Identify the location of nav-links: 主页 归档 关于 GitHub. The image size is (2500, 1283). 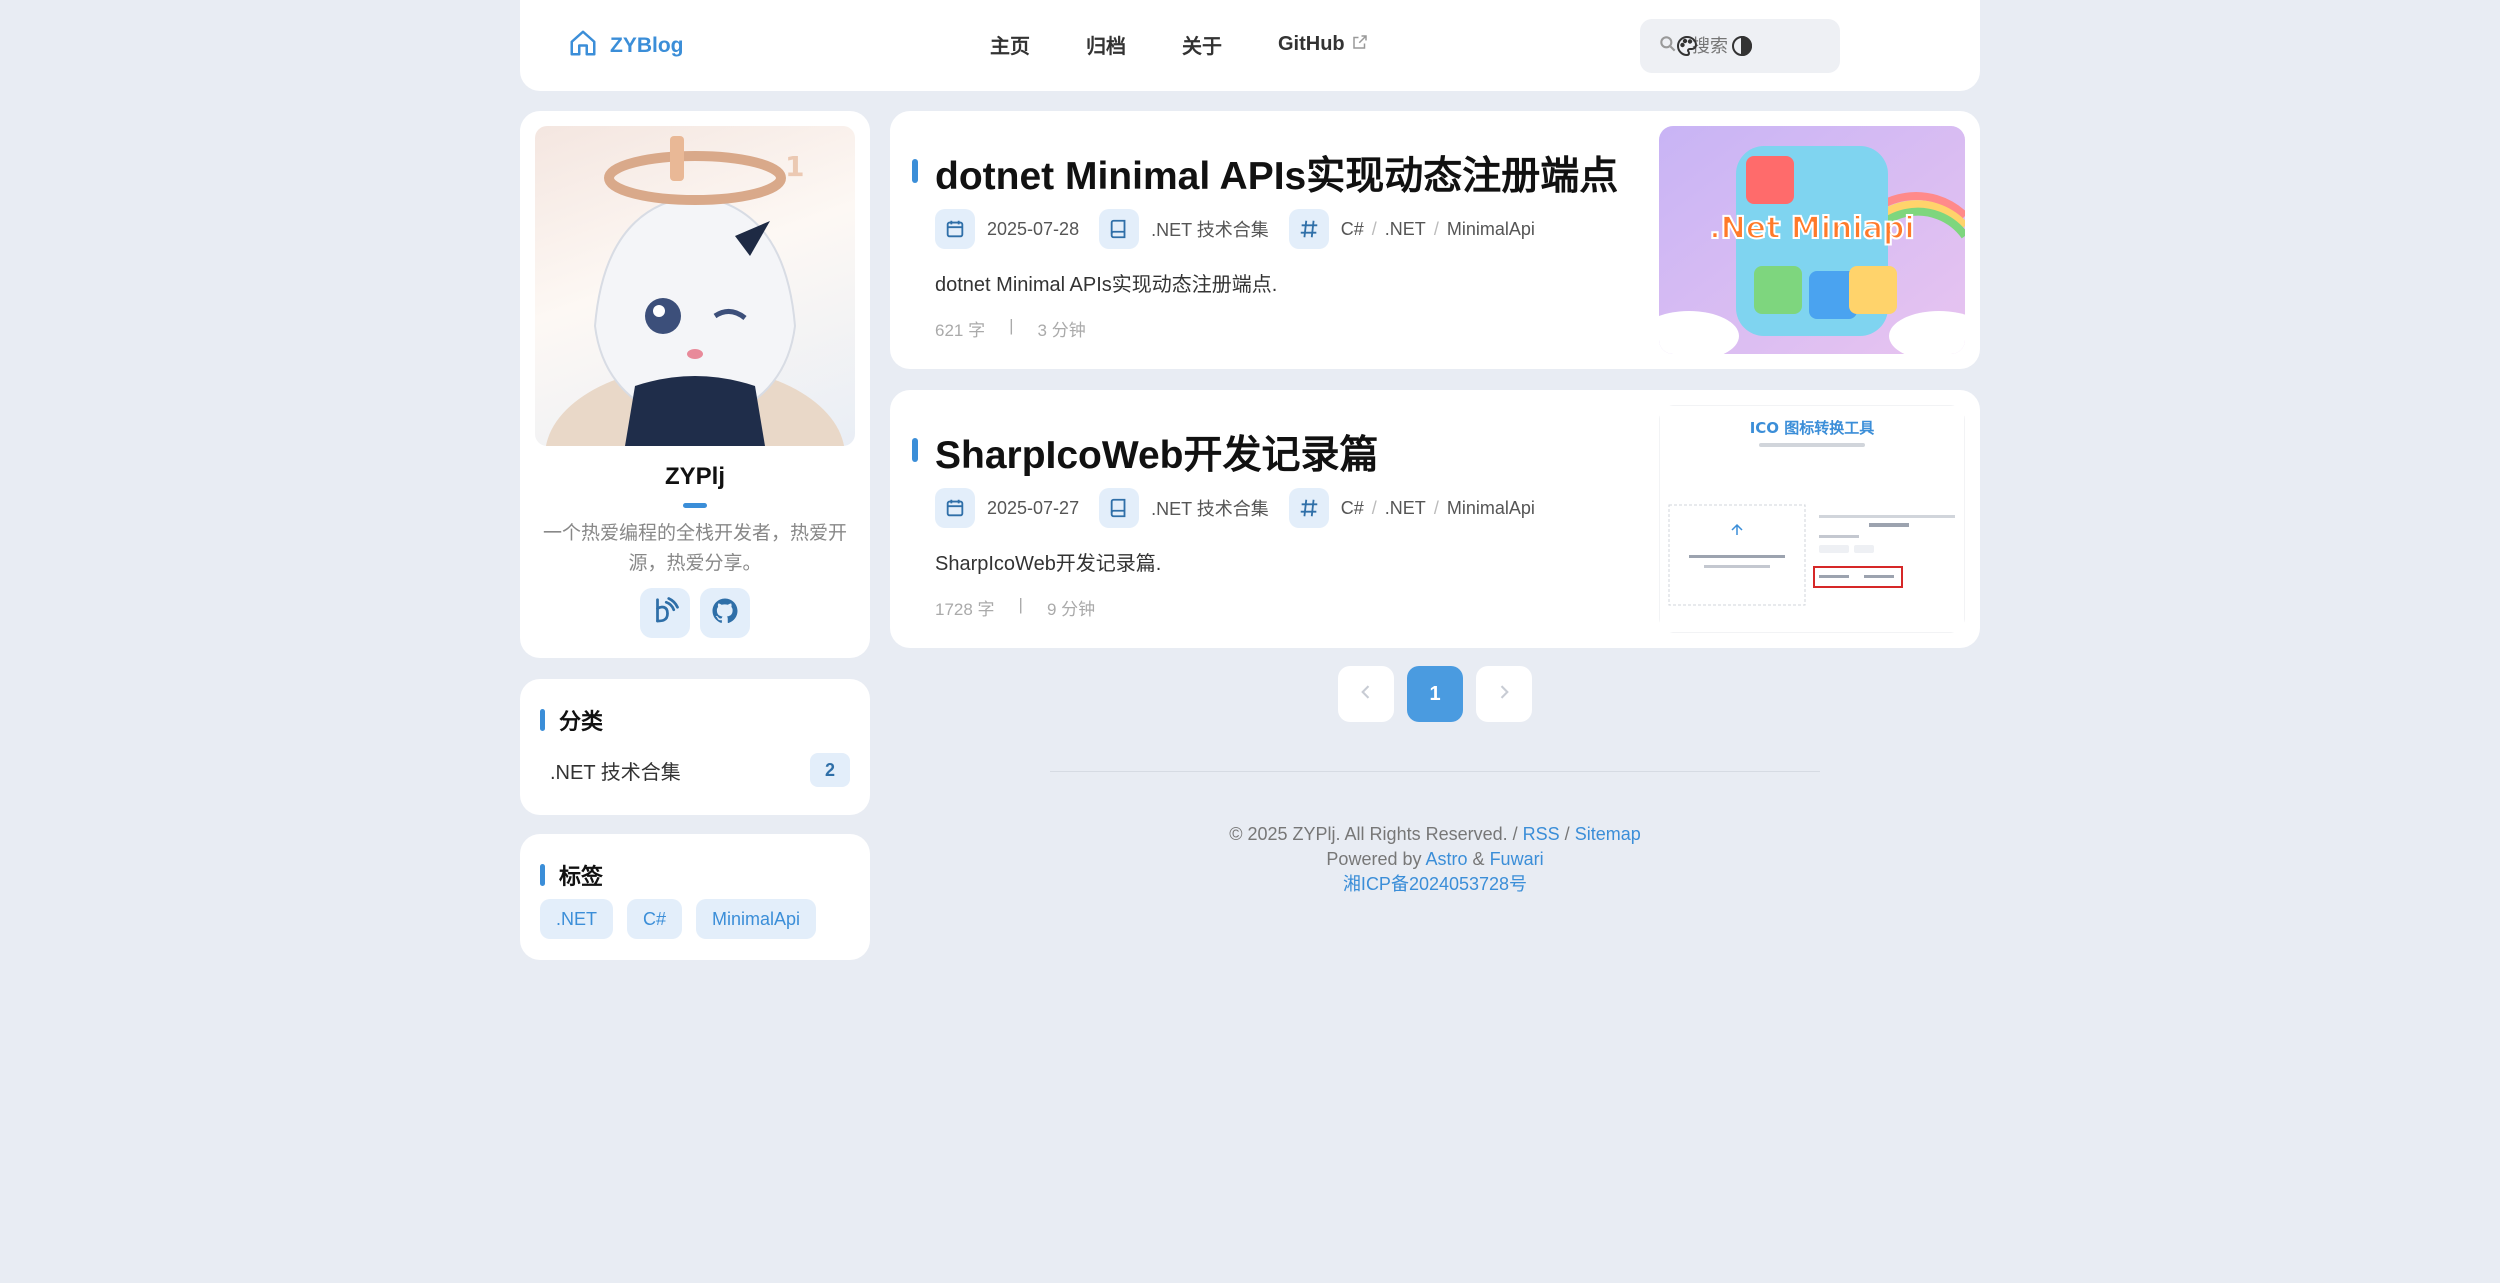
(1207, 44).